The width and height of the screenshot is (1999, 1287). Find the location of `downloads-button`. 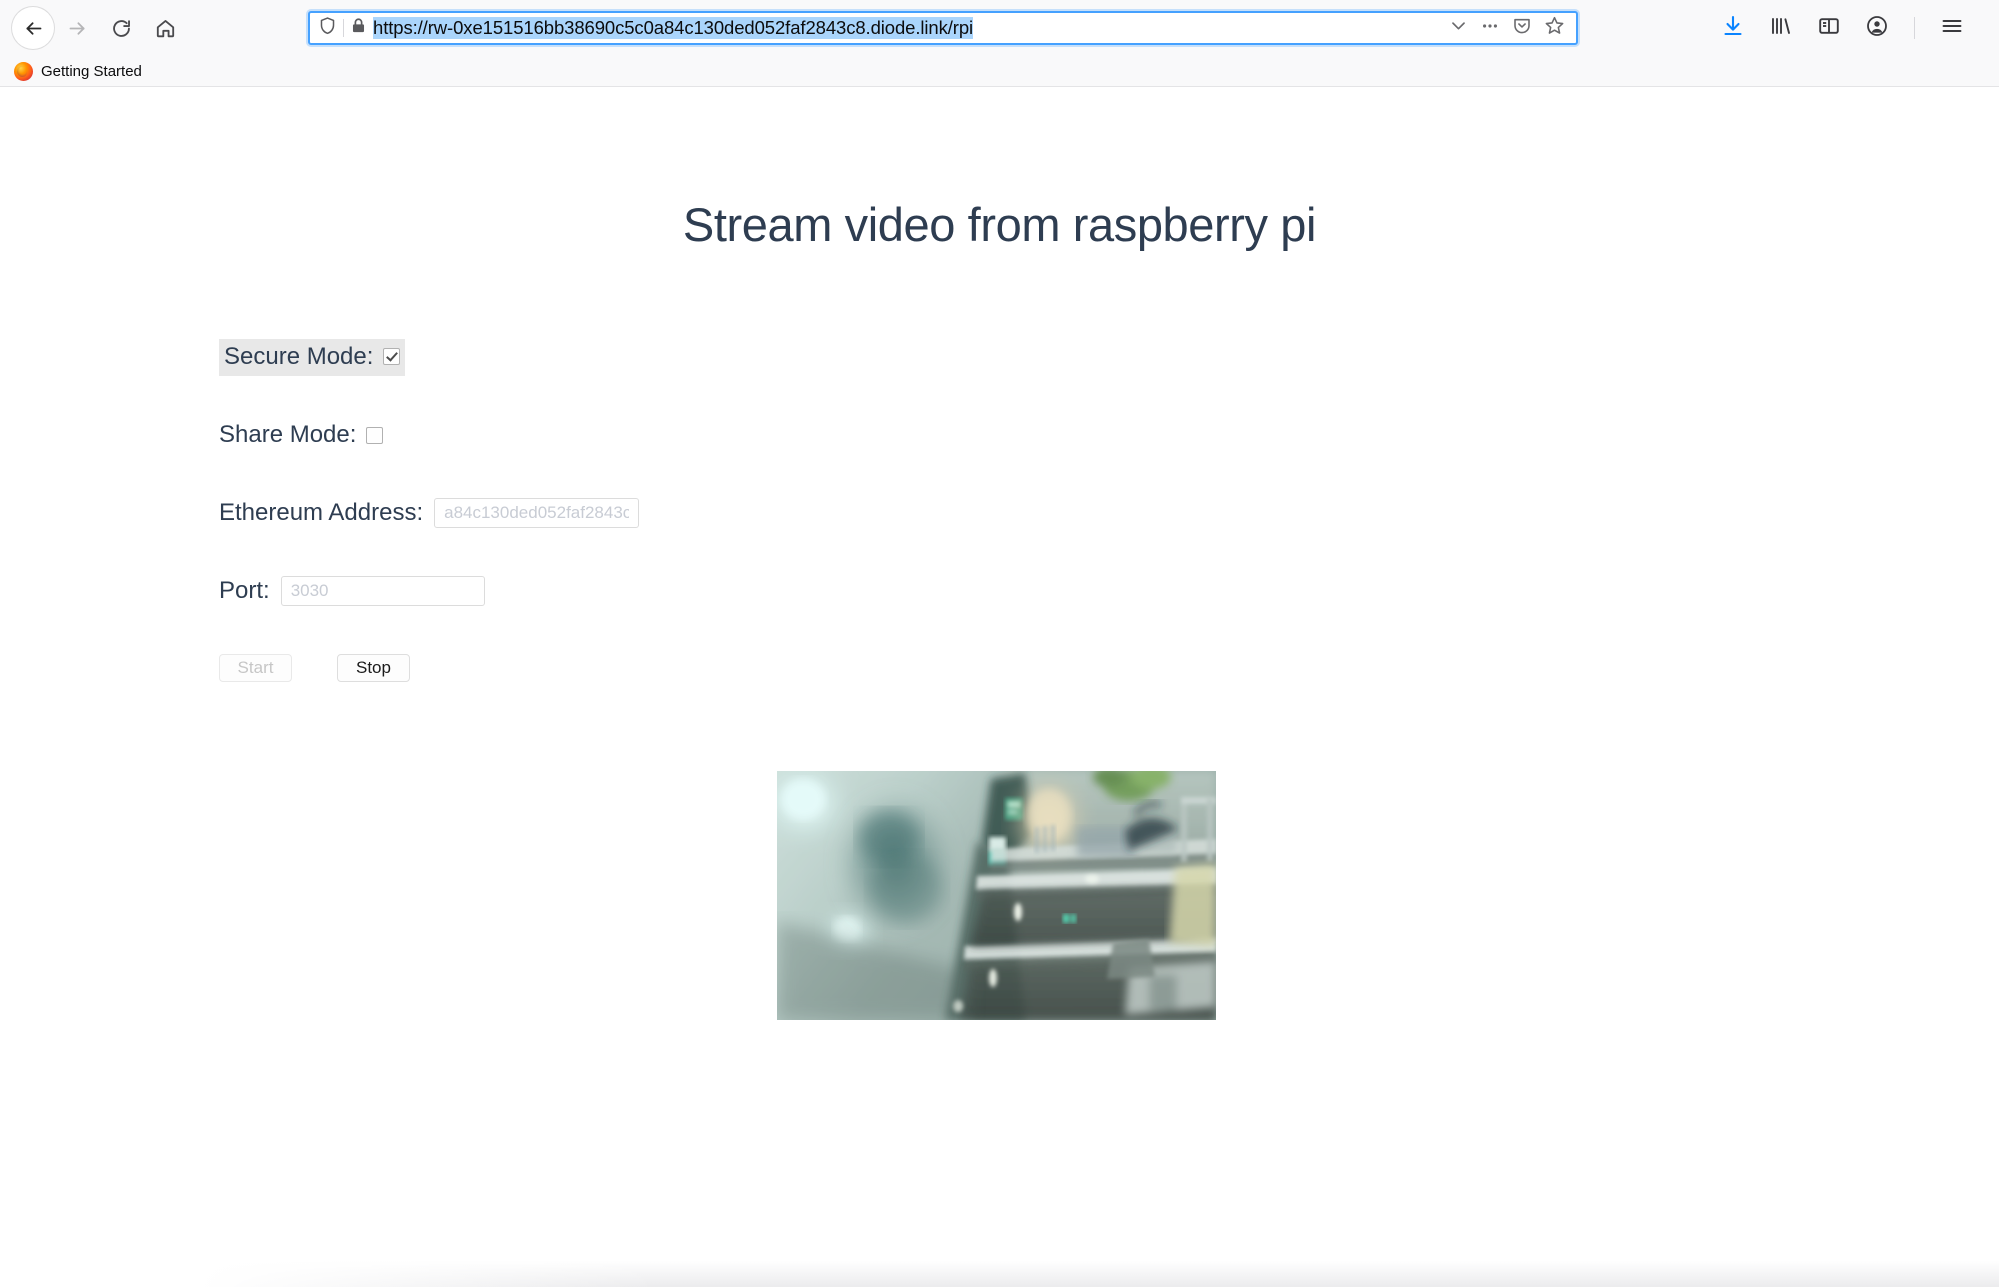

downloads-button is located at coordinates (1733, 28).